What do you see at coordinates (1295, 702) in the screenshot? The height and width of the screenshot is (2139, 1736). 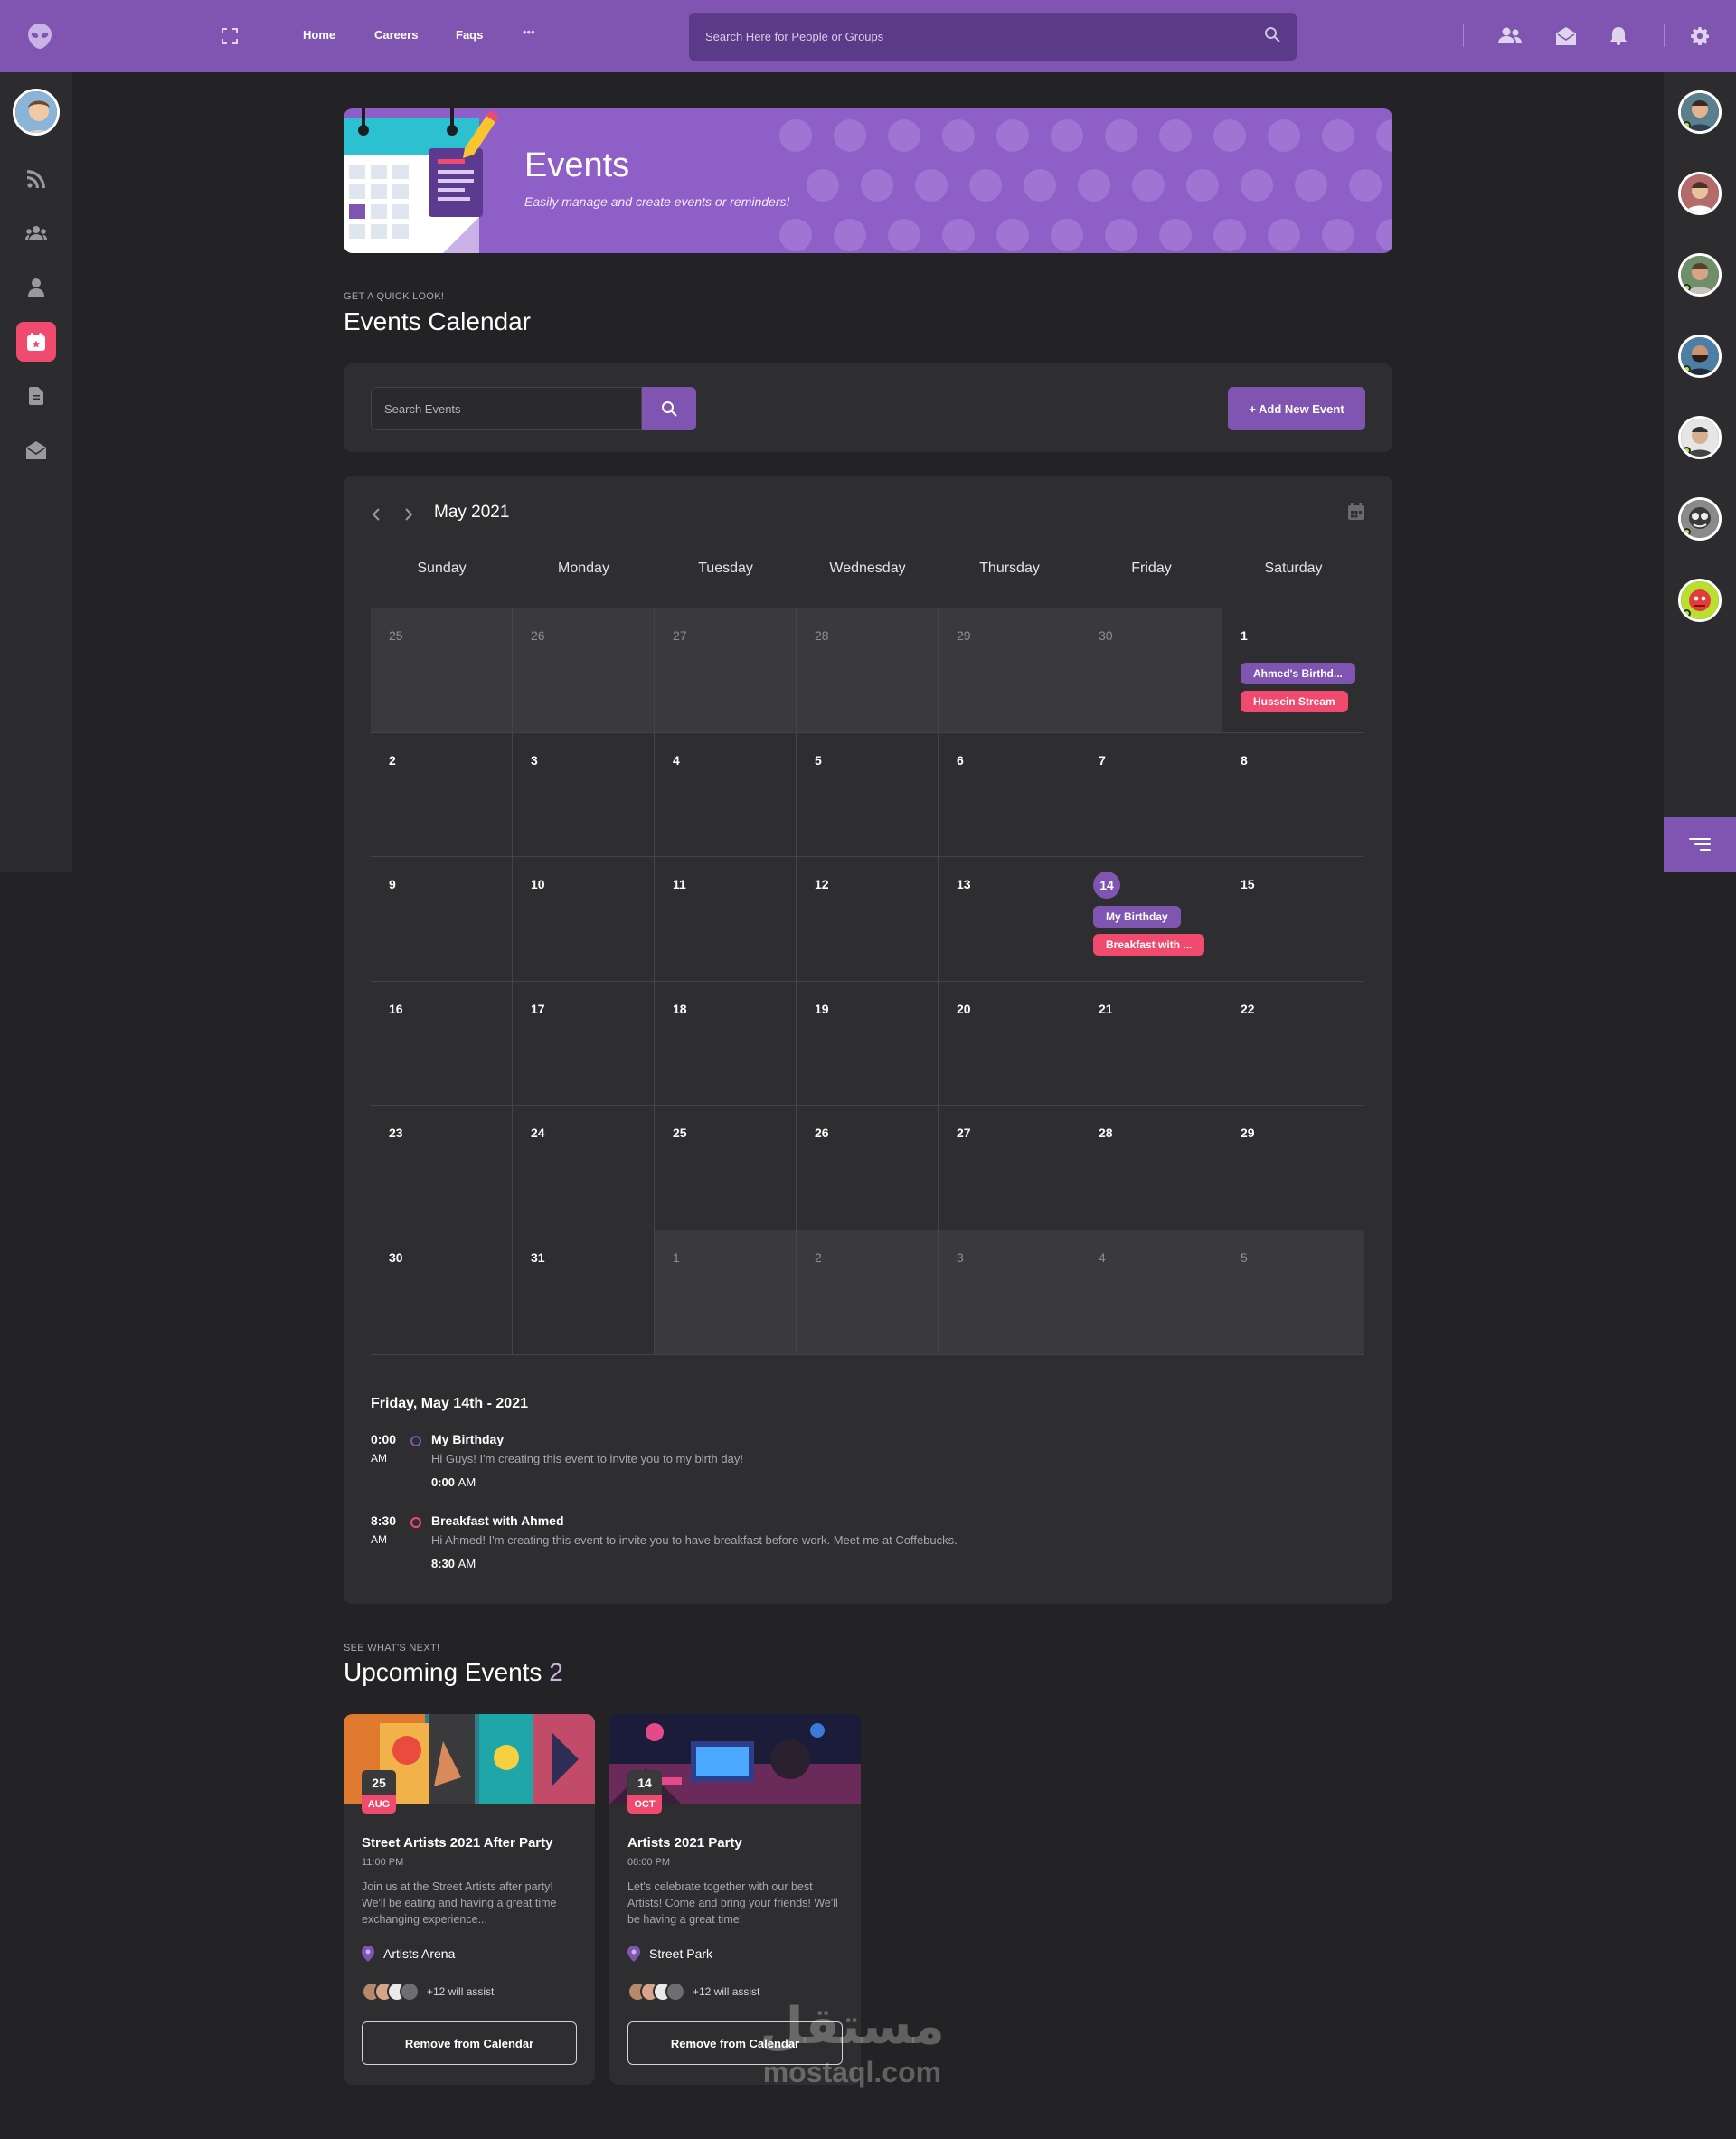 I see `calendar-event-chip: Hussein Stream` at bounding box center [1295, 702].